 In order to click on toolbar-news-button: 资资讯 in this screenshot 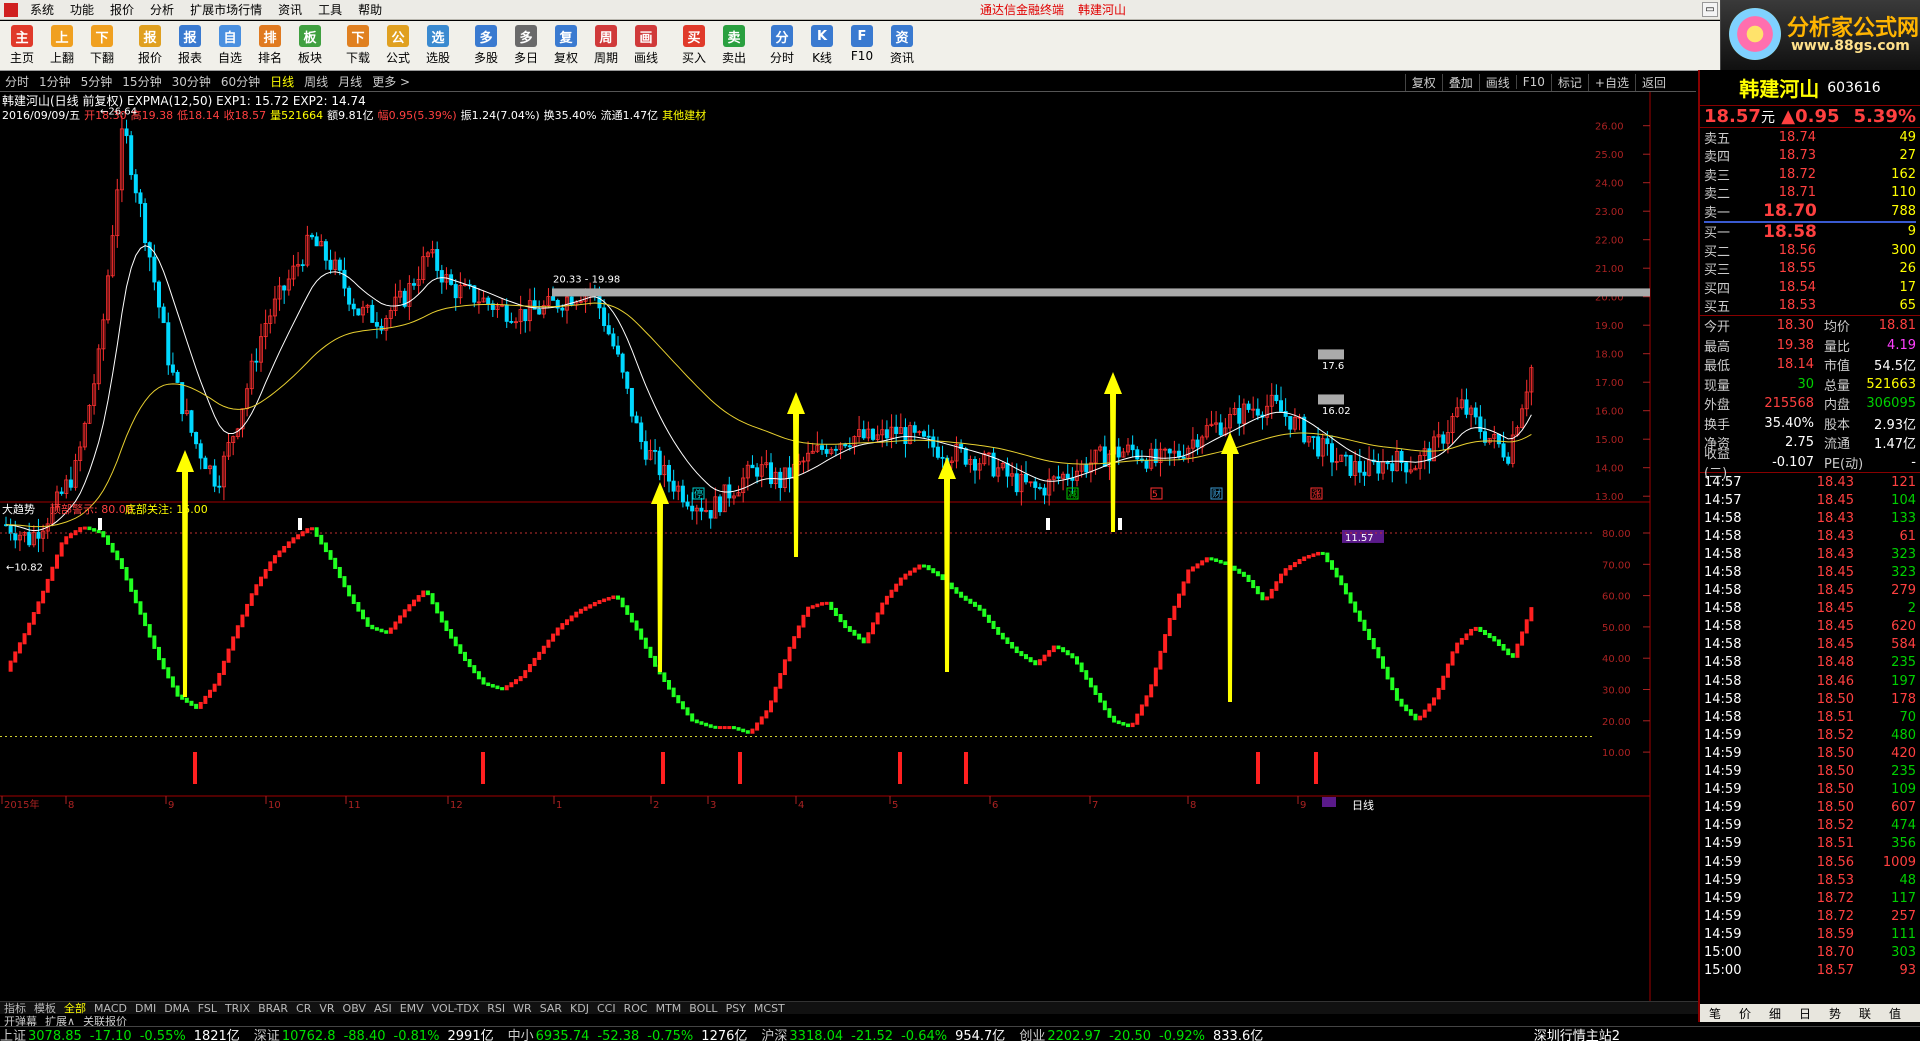, I will do `click(902, 46)`.